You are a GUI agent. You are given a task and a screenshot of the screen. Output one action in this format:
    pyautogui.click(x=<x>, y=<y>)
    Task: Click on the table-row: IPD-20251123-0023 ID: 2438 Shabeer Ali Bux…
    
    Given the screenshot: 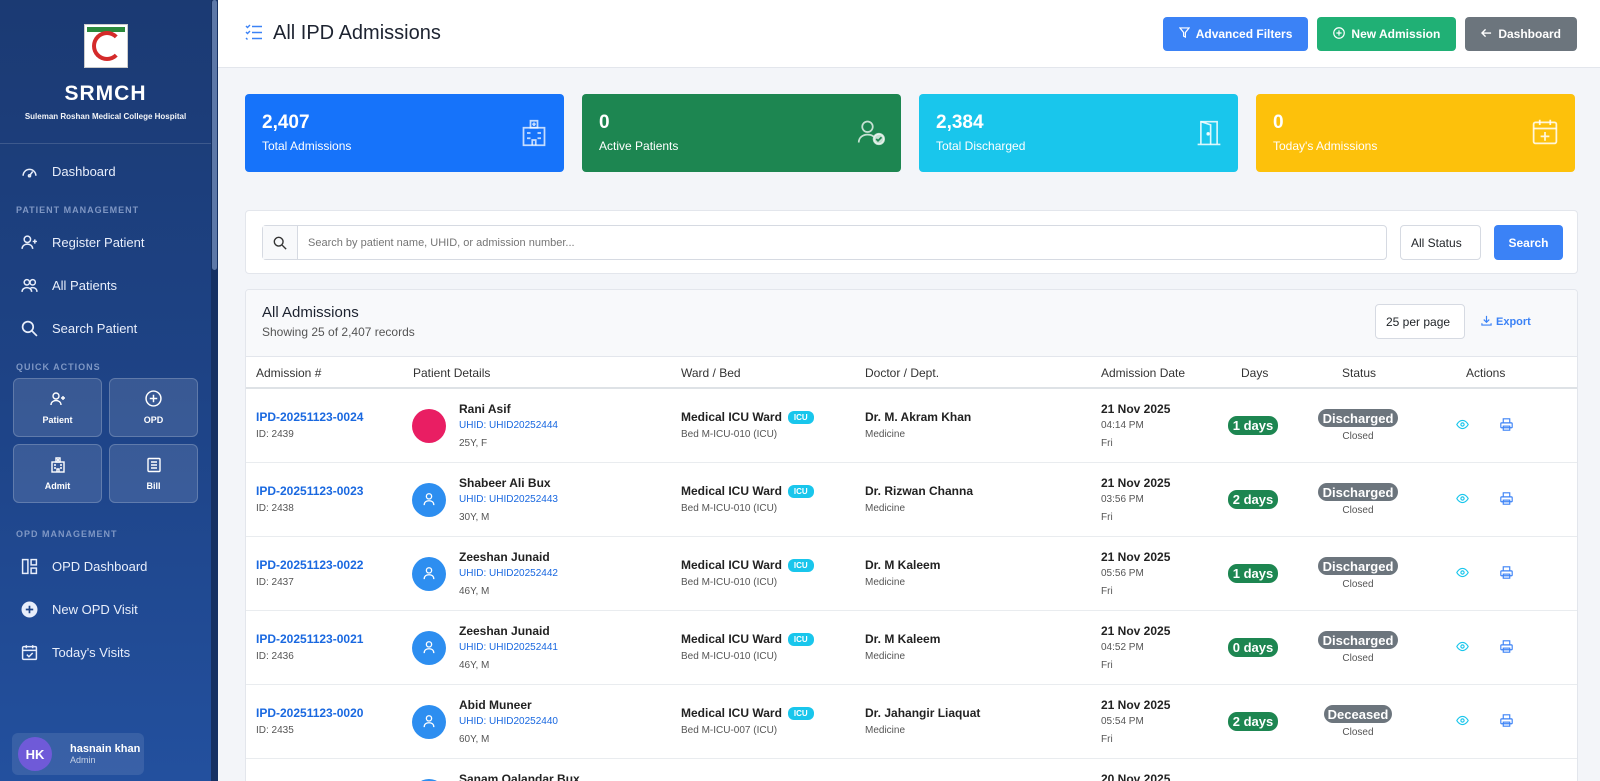 What is the action you would take?
    pyautogui.click(x=911, y=500)
    